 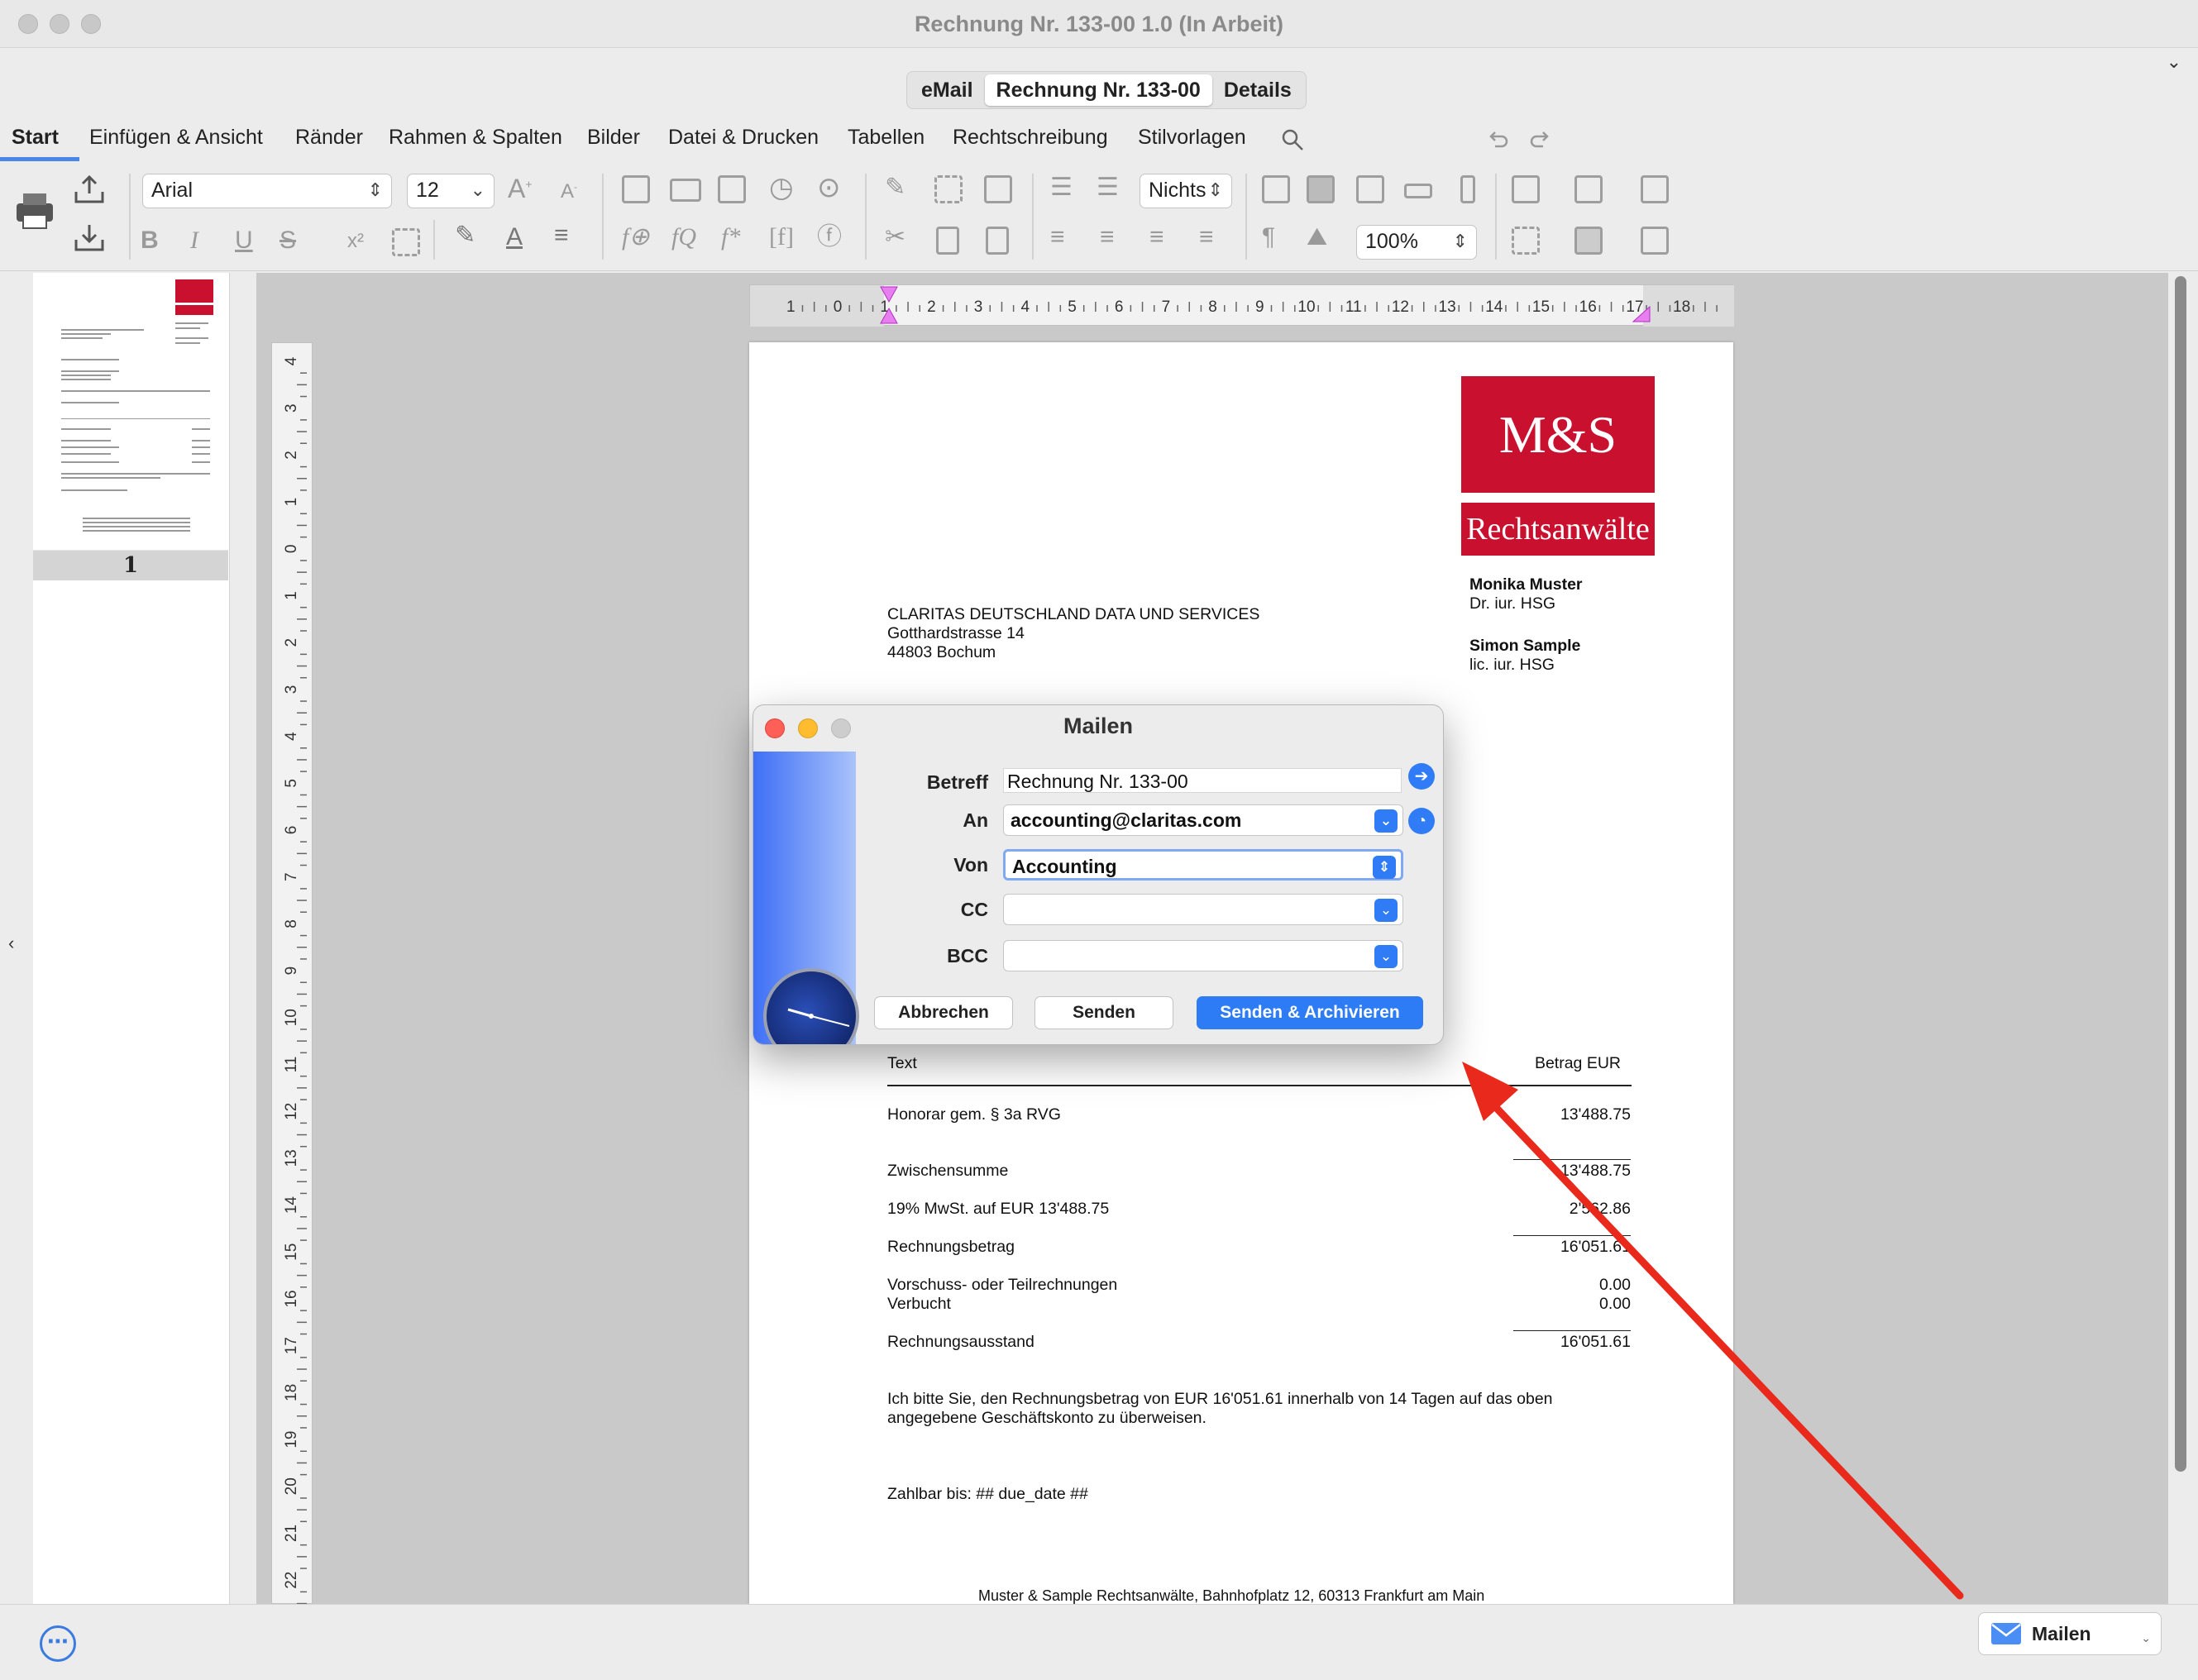 I want to click on footer-icon, so click(x=1321, y=189).